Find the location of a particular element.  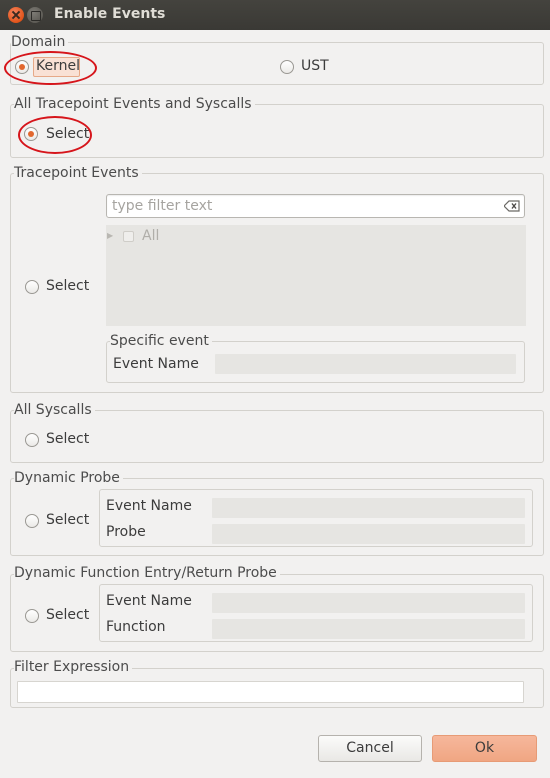

tracepoint-events-select-radio is located at coordinates (32, 287).